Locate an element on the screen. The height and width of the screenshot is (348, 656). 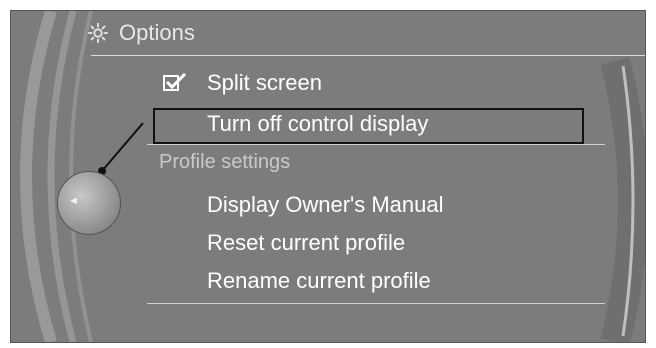
checkbox-checked-icon is located at coordinates (175, 83).